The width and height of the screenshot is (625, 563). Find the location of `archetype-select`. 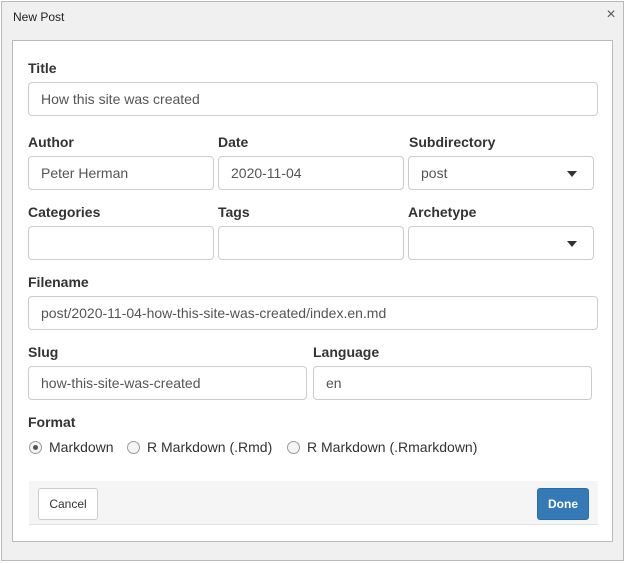

archetype-select is located at coordinates (501, 243).